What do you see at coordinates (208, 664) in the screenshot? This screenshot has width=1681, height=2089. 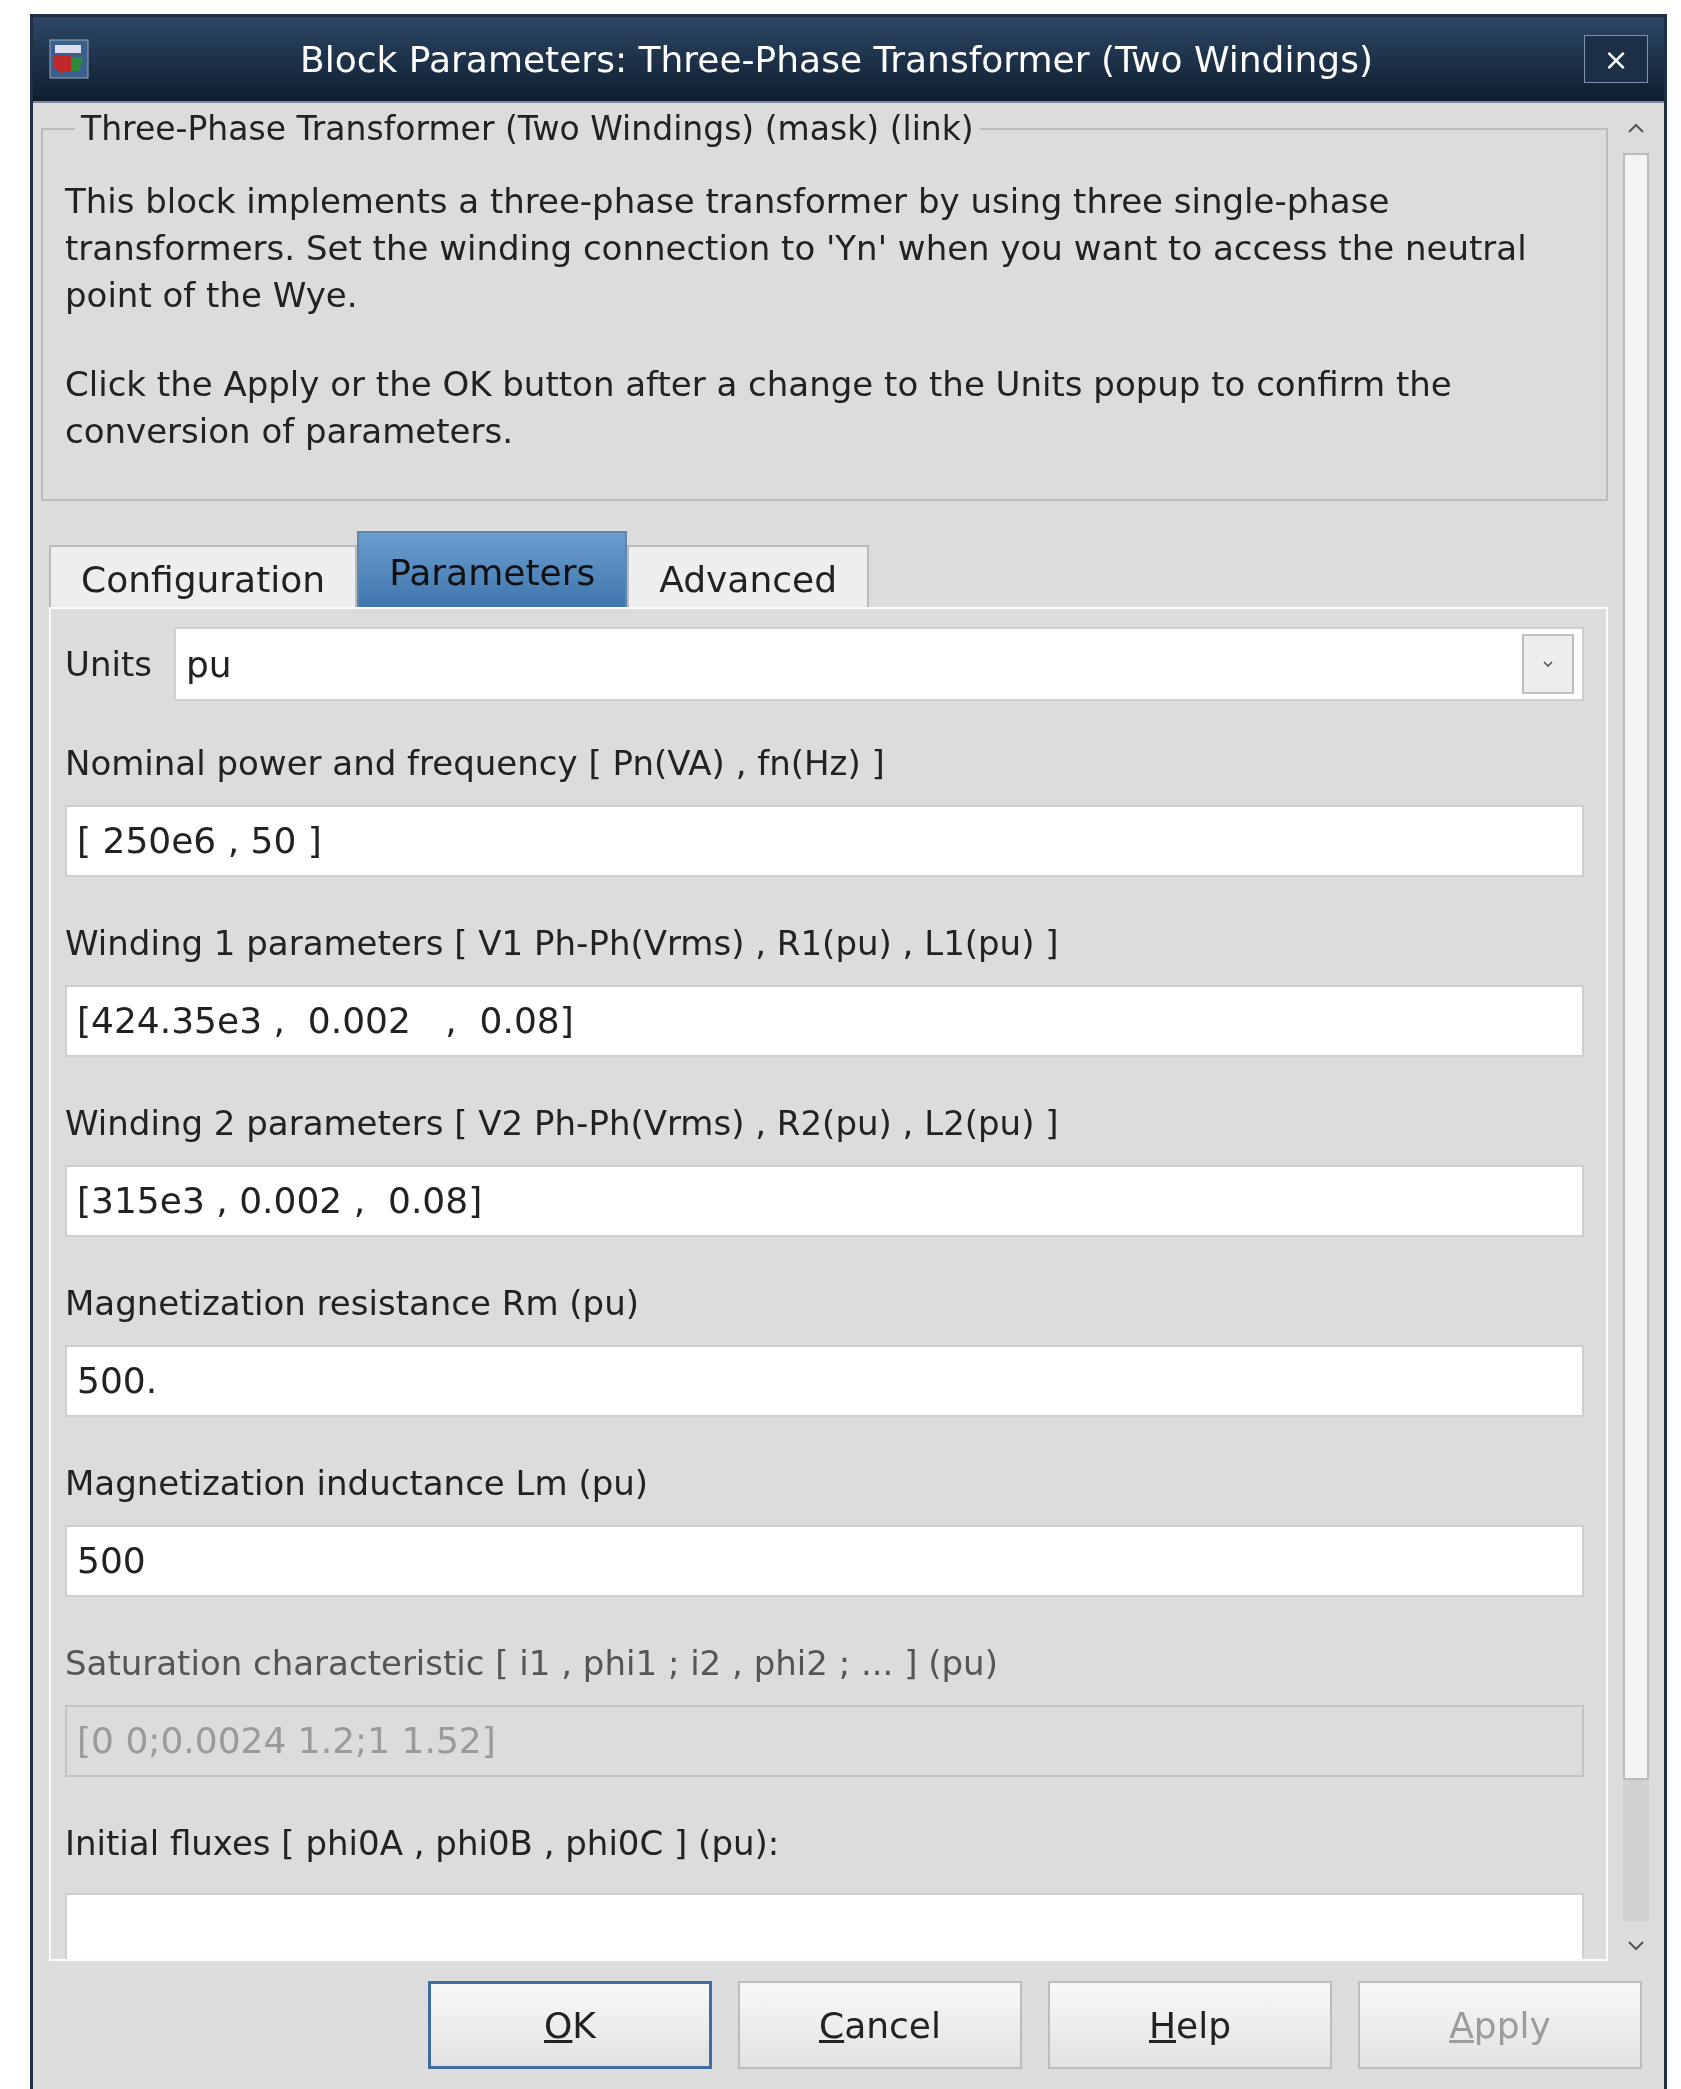 I see `dropdown-value: pu` at bounding box center [208, 664].